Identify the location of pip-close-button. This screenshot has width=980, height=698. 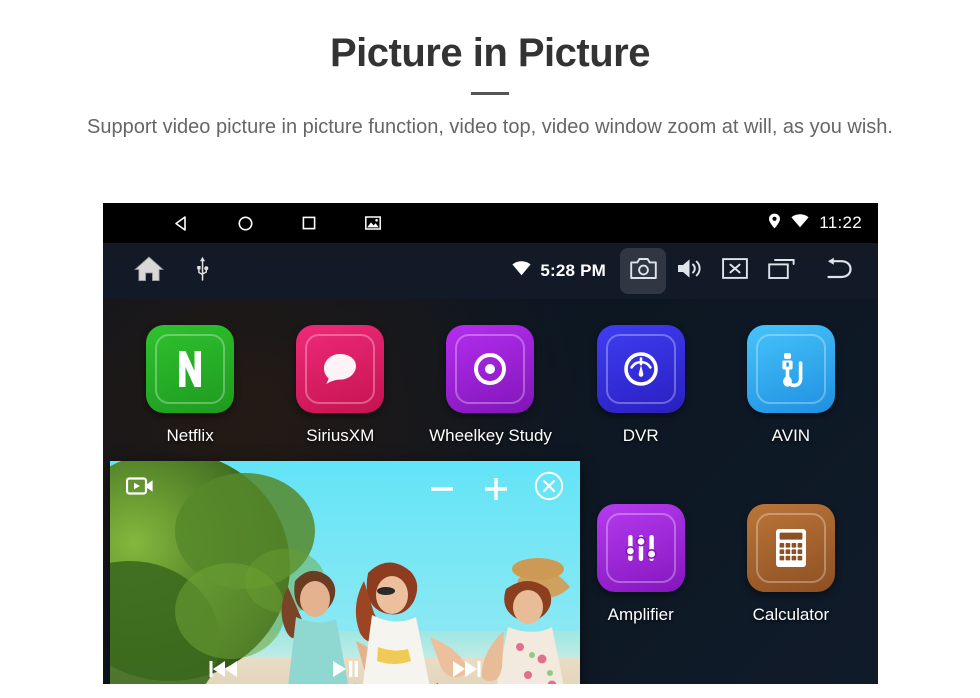
(549, 488).